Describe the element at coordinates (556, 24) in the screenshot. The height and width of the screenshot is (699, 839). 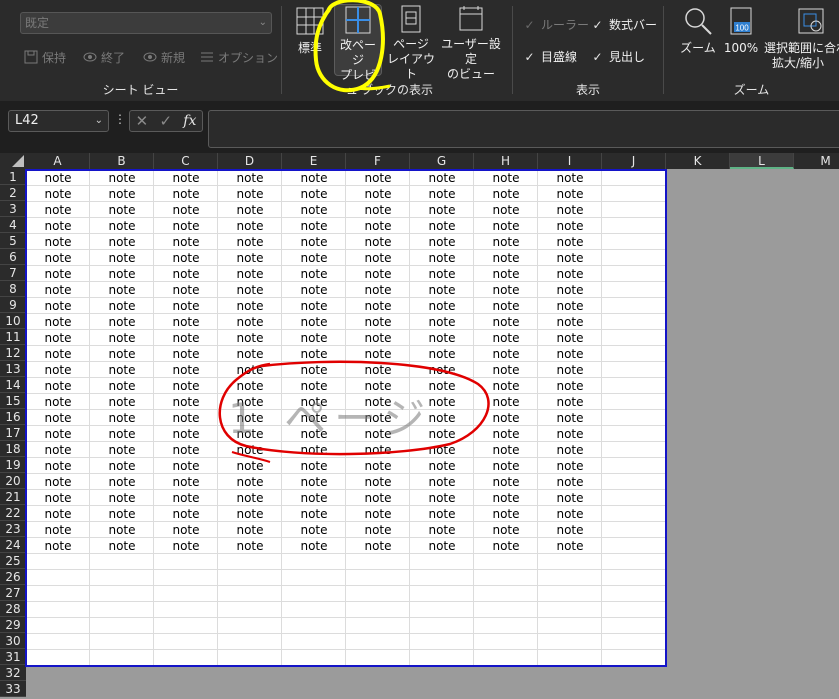
I see `ruler-checkbox: ✓ ルーラー` at that location.